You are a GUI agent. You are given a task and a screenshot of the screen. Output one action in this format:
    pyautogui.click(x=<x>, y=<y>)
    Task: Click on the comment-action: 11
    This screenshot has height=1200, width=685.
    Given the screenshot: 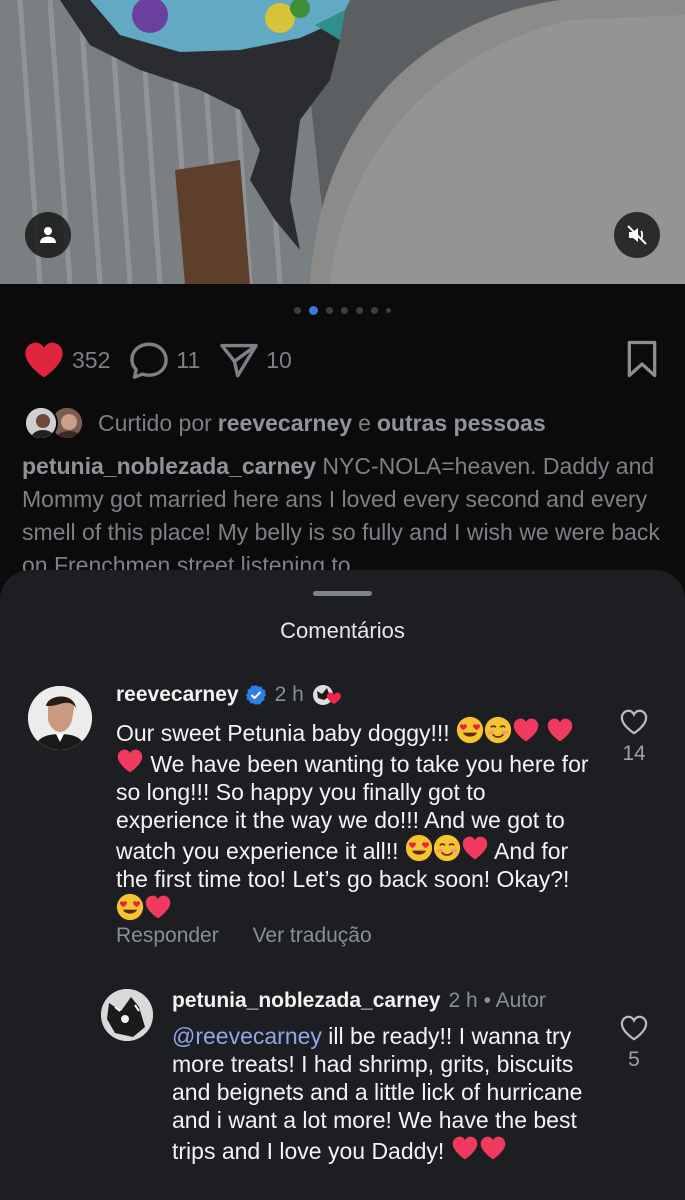 What is the action you would take?
    pyautogui.click(x=164, y=360)
    